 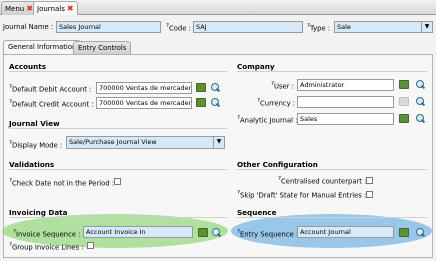 I want to click on display-mode-label: ?Display Mode :, so click(x=35, y=144).